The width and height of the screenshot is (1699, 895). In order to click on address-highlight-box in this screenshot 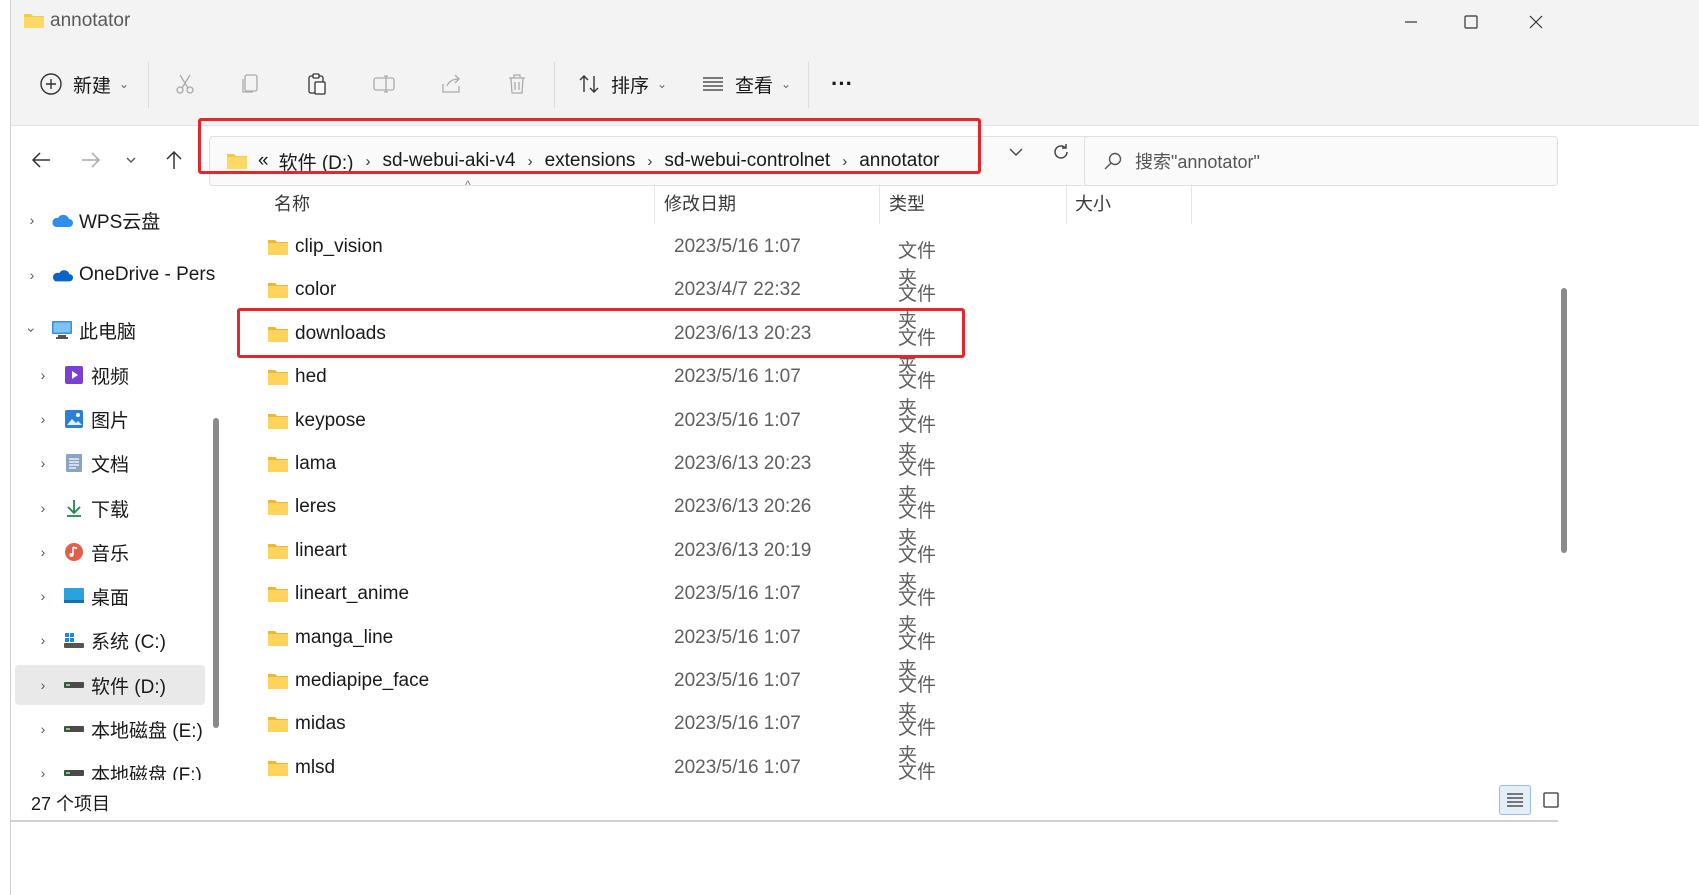, I will do `click(589, 146)`.